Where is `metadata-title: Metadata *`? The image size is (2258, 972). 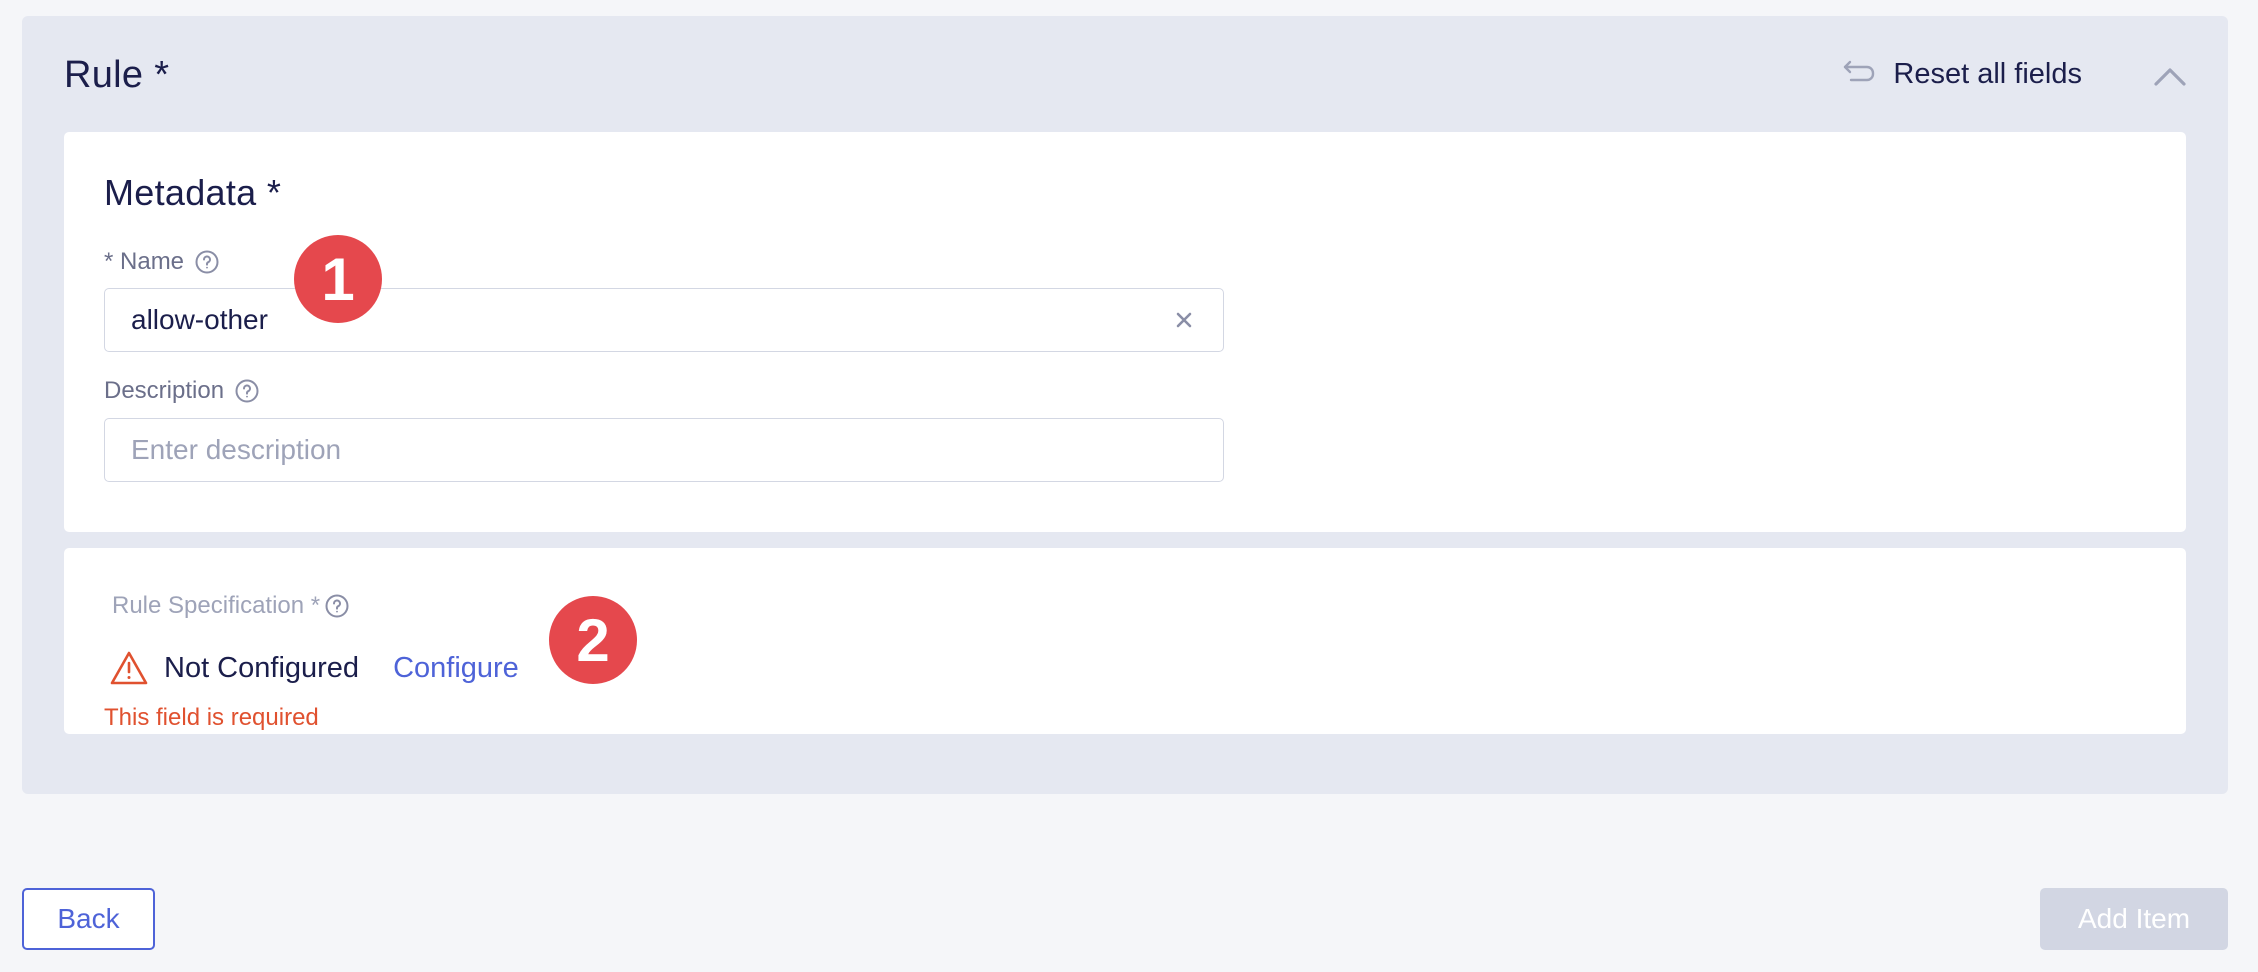
metadata-title: Metadata * is located at coordinates (192, 193).